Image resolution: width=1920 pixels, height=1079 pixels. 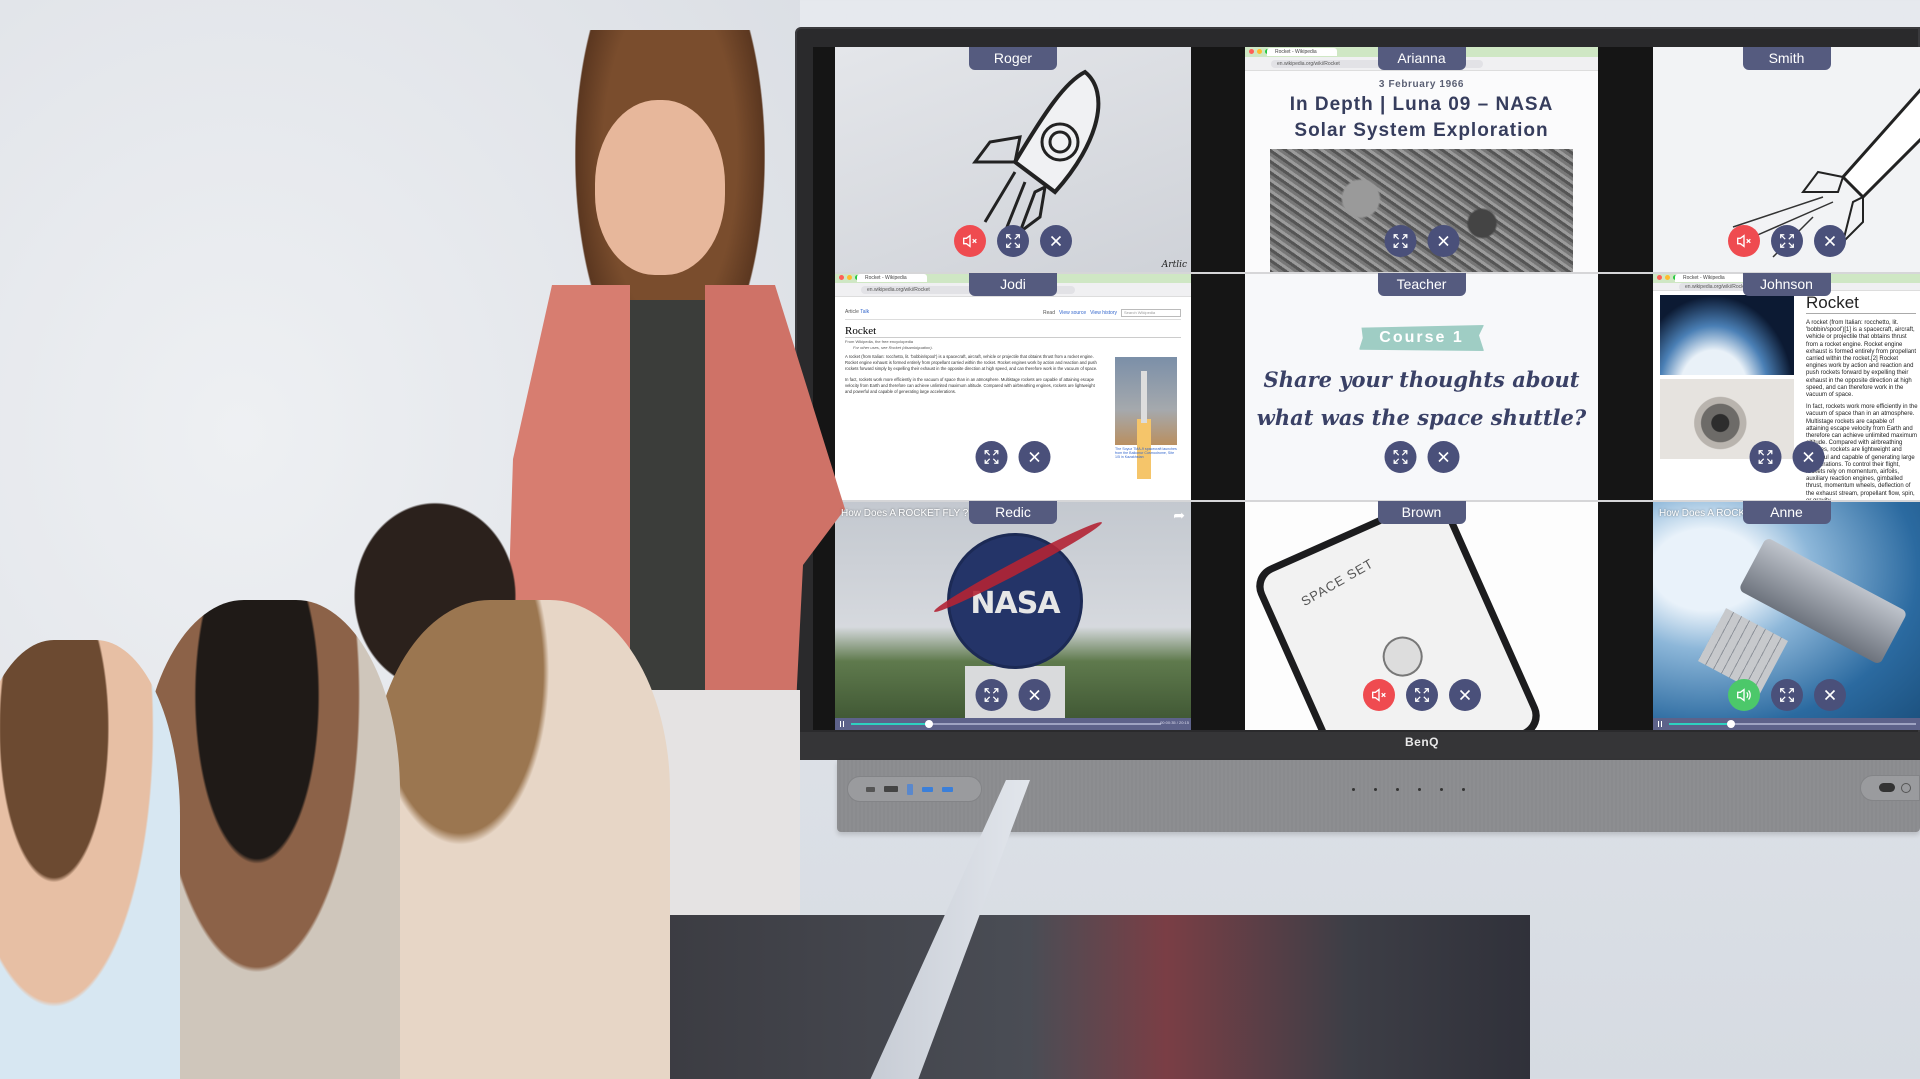 I want to click on tile-anne: How Does A ROCKET FLY ? Anne, so click(x=1786, y=615).